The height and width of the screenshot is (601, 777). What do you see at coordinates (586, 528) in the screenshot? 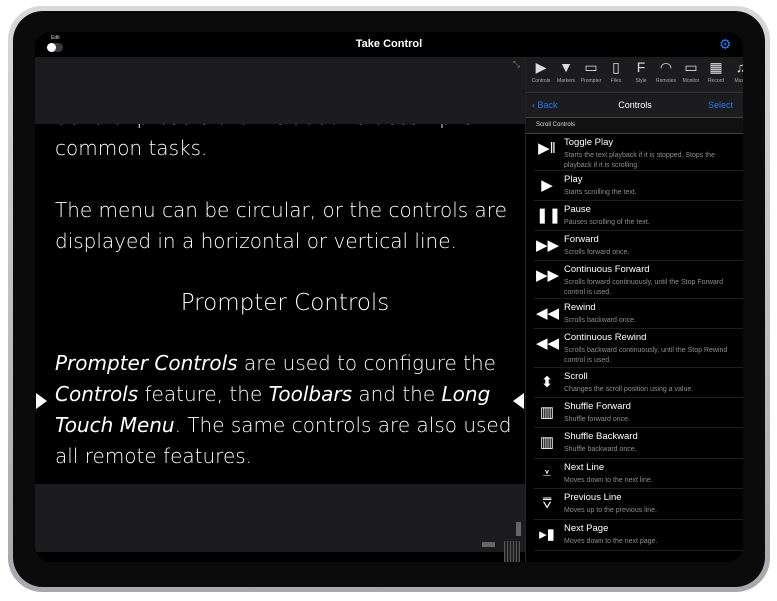
I see `control-title: Next Page` at bounding box center [586, 528].